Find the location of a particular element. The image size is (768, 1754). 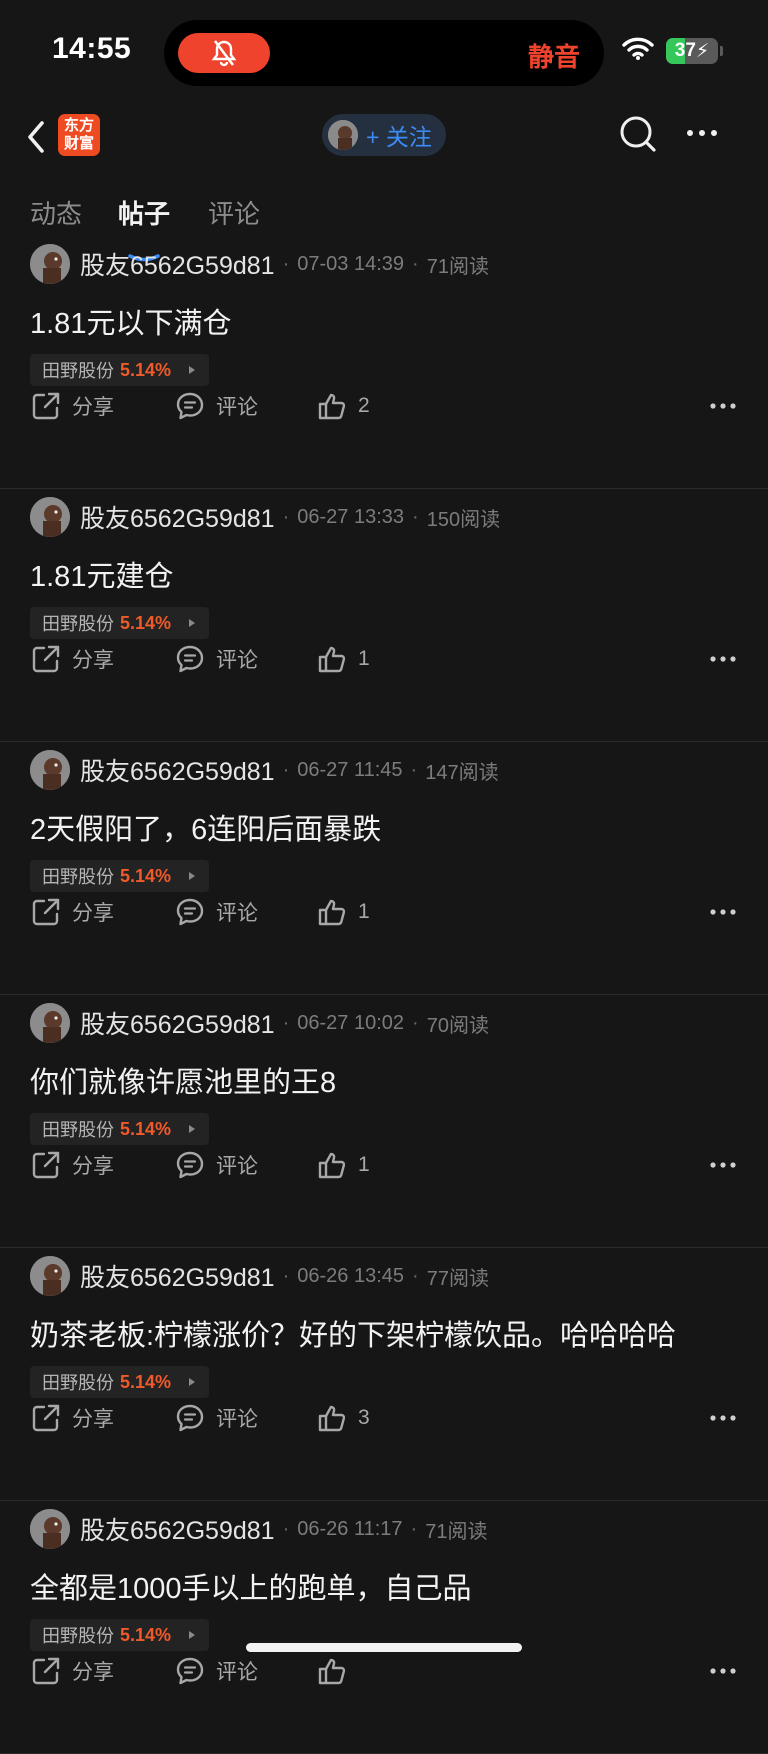

comment-icon is located at coordinates (190, 912).